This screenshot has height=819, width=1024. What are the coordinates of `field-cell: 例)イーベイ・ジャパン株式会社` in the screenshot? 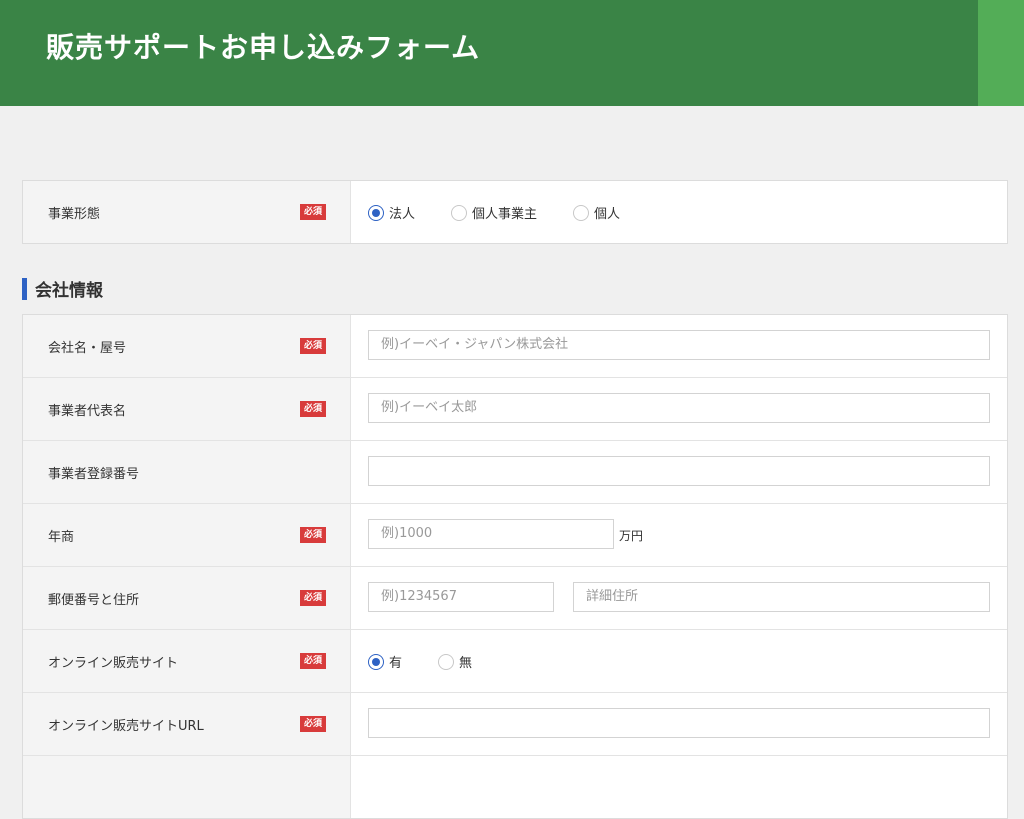 It's located at (679, 346).